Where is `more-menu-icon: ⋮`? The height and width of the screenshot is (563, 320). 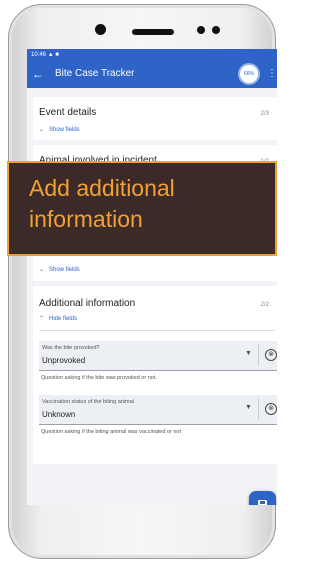 more-menu-icon: ⋮ is located at coordinates (272, 74).